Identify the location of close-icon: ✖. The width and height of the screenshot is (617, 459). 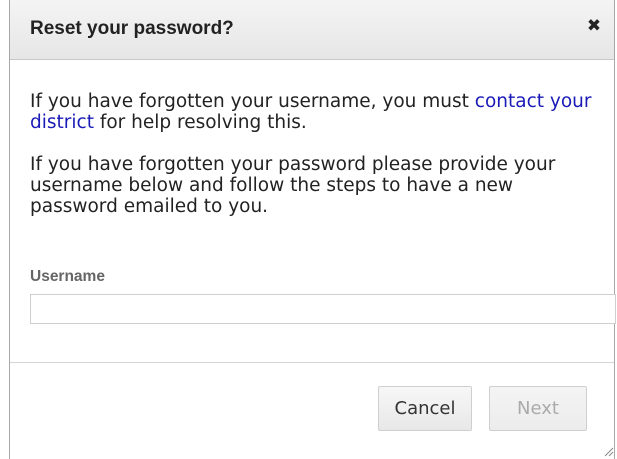
(594, 26).